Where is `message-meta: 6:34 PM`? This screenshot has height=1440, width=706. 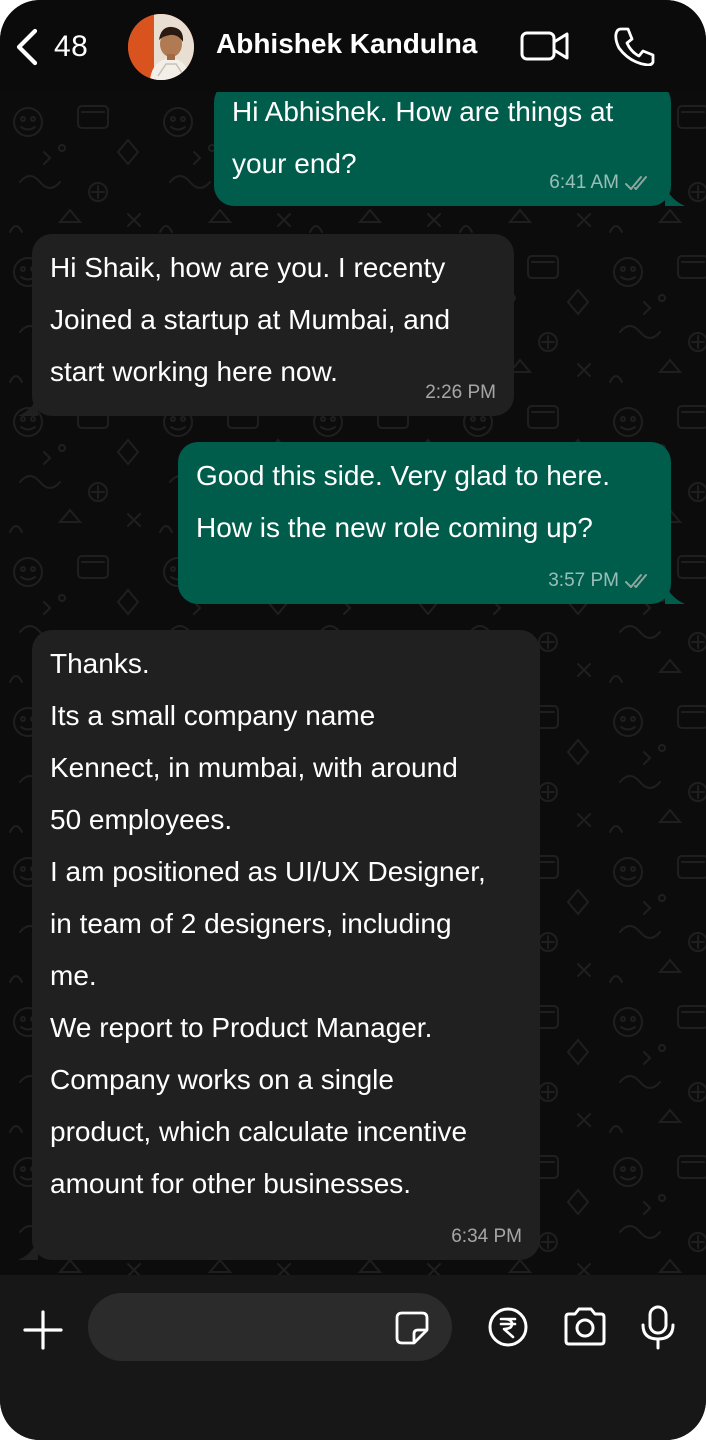
message-meta: 6:34 PM is located at coordinates (486, 1237).